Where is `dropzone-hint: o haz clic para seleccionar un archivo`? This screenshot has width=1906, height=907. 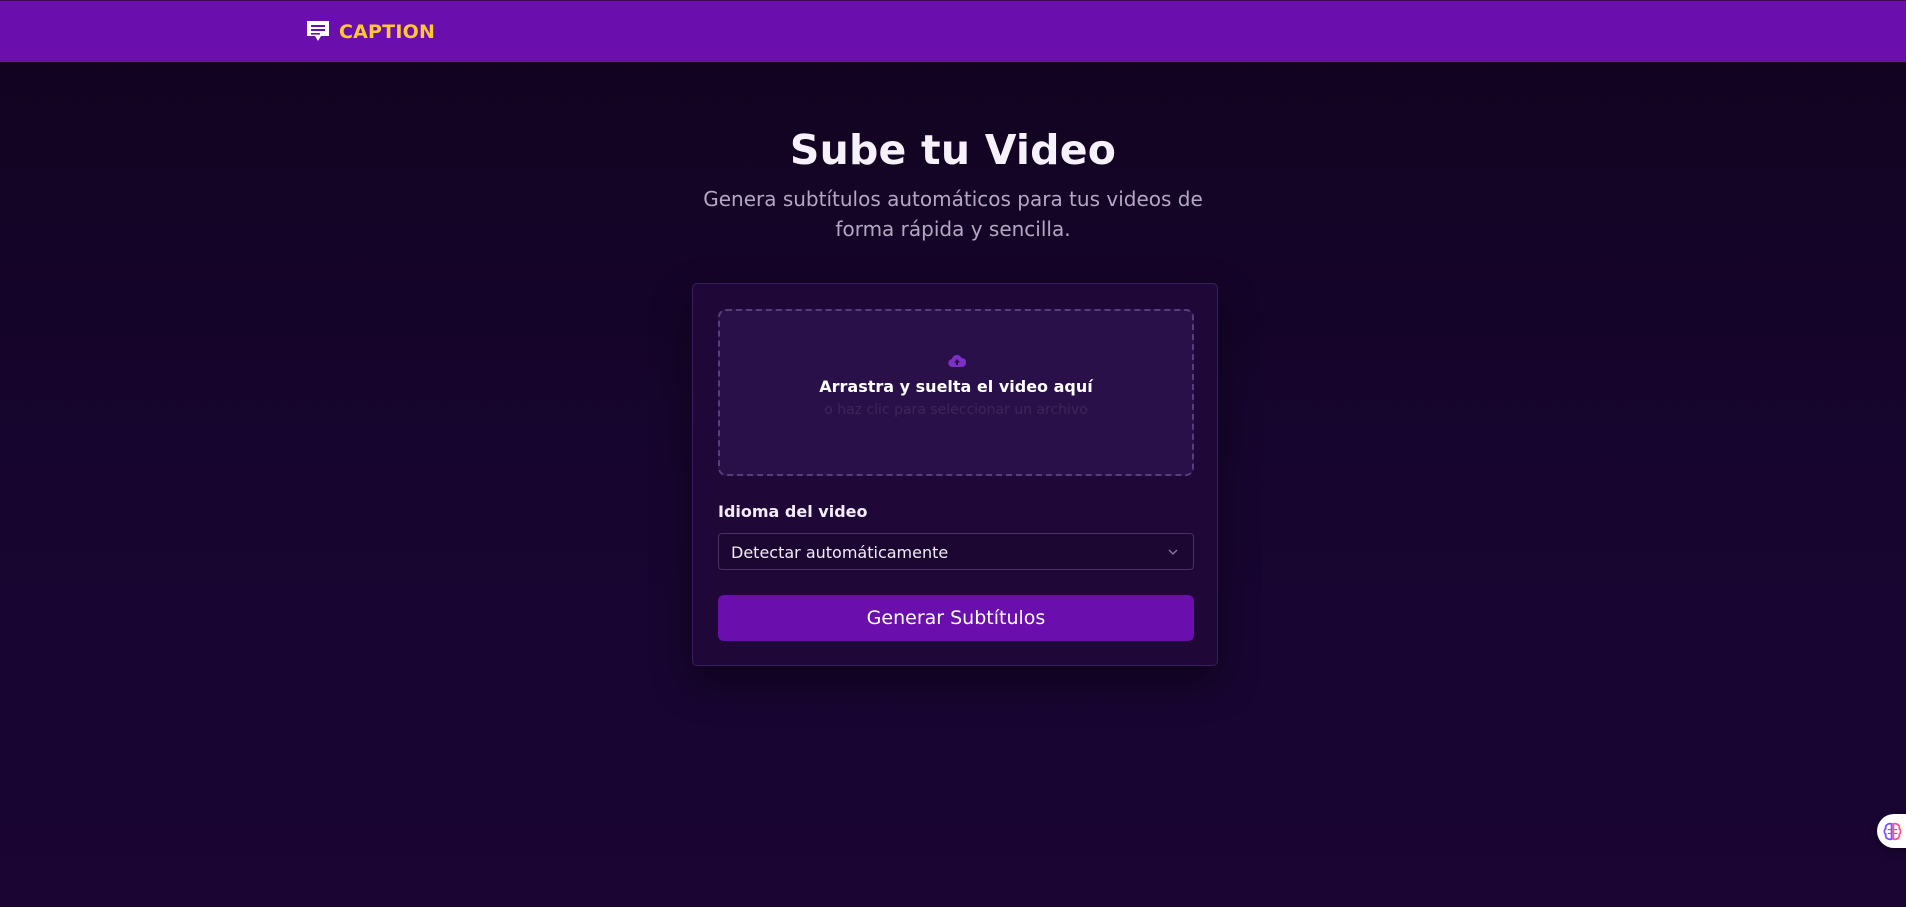 dropzone-hint: o haz clic para seleccionar un archivo is located at coordinates (956, 410).